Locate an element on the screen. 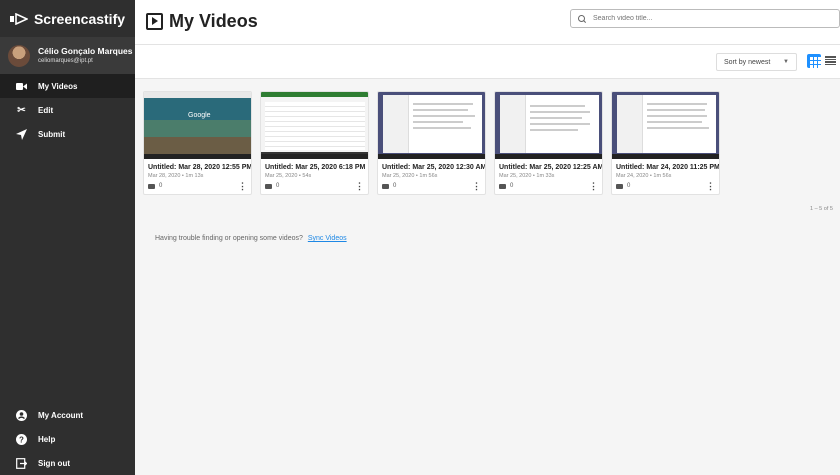  toolbar: Sort by newest ▼ is located at coordinates (487, 62).